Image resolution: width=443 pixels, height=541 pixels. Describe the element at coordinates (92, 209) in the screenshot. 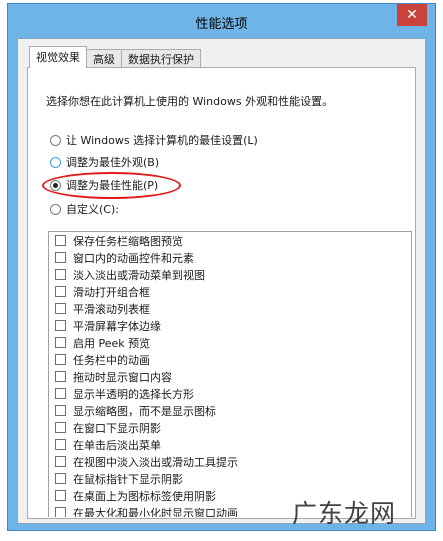

I see `radio-label: 自定义(C):` at that location.